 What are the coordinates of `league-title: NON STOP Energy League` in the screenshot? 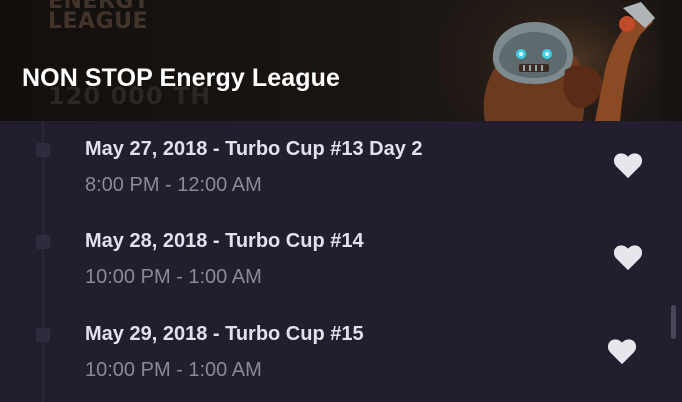 It's located at (181, 78).